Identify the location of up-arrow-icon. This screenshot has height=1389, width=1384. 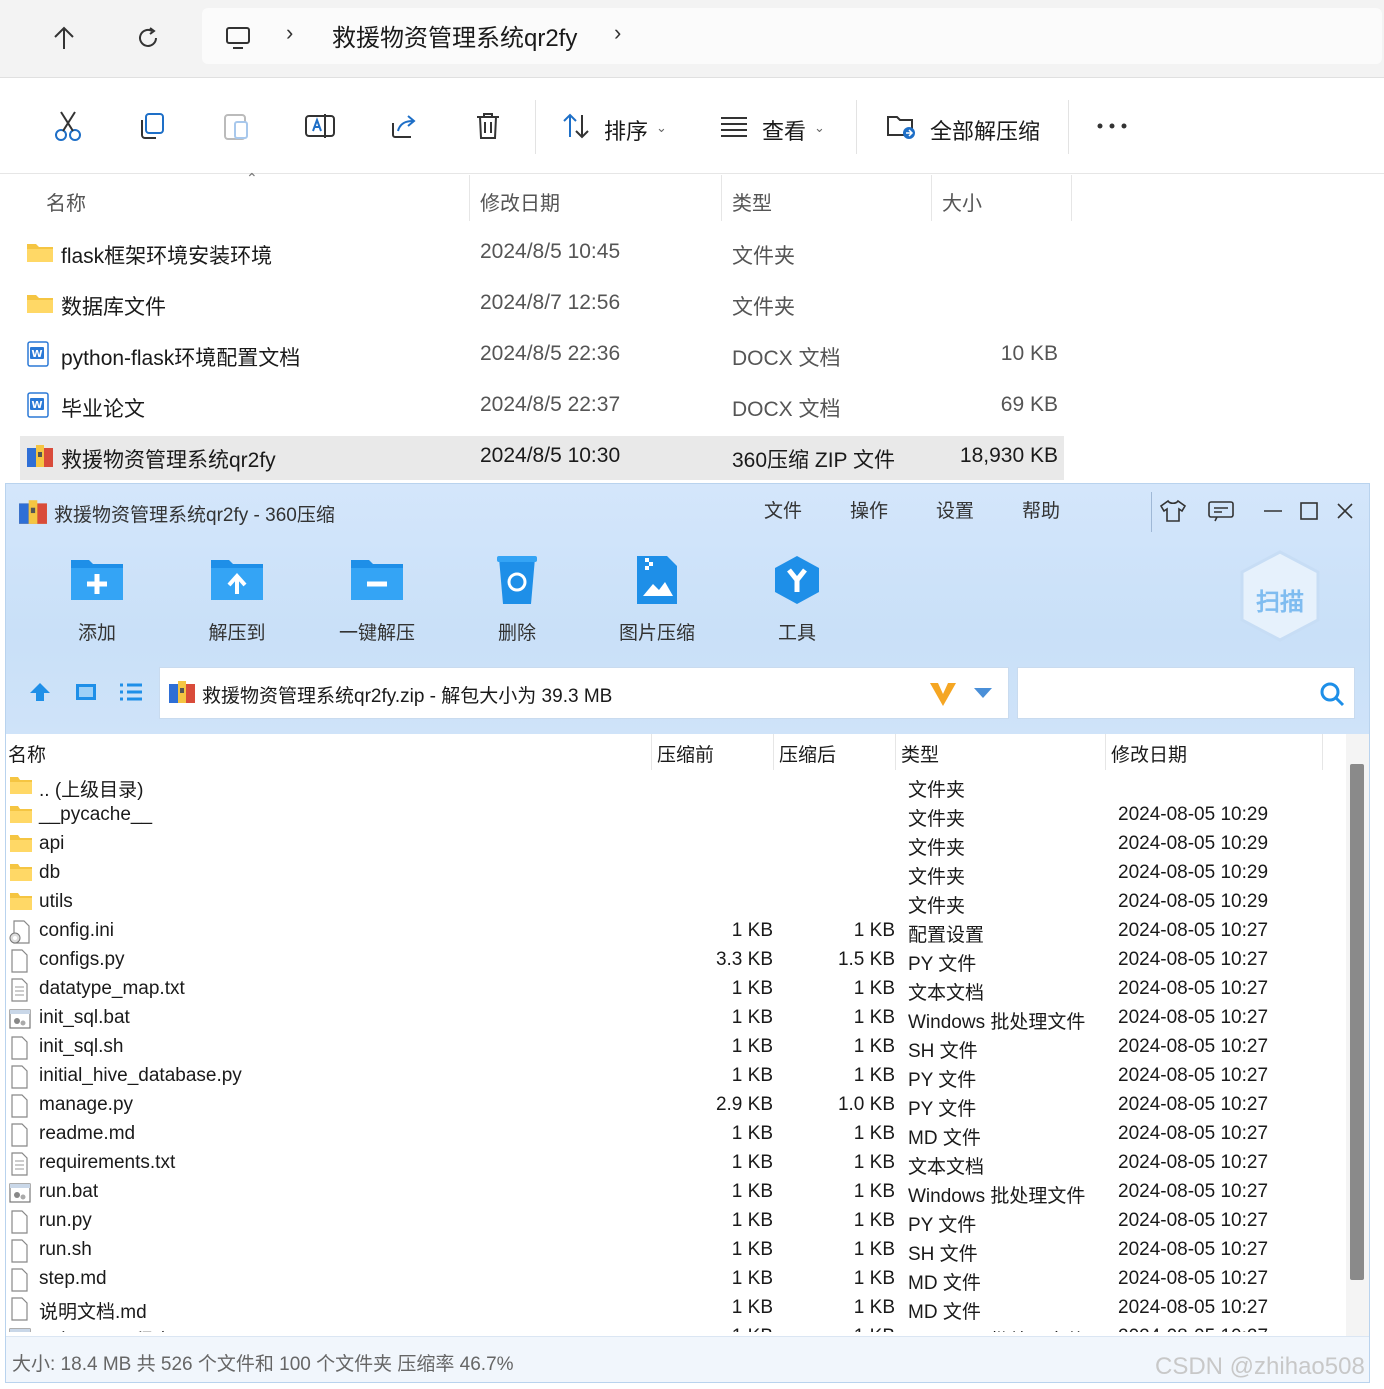
(64, 38).